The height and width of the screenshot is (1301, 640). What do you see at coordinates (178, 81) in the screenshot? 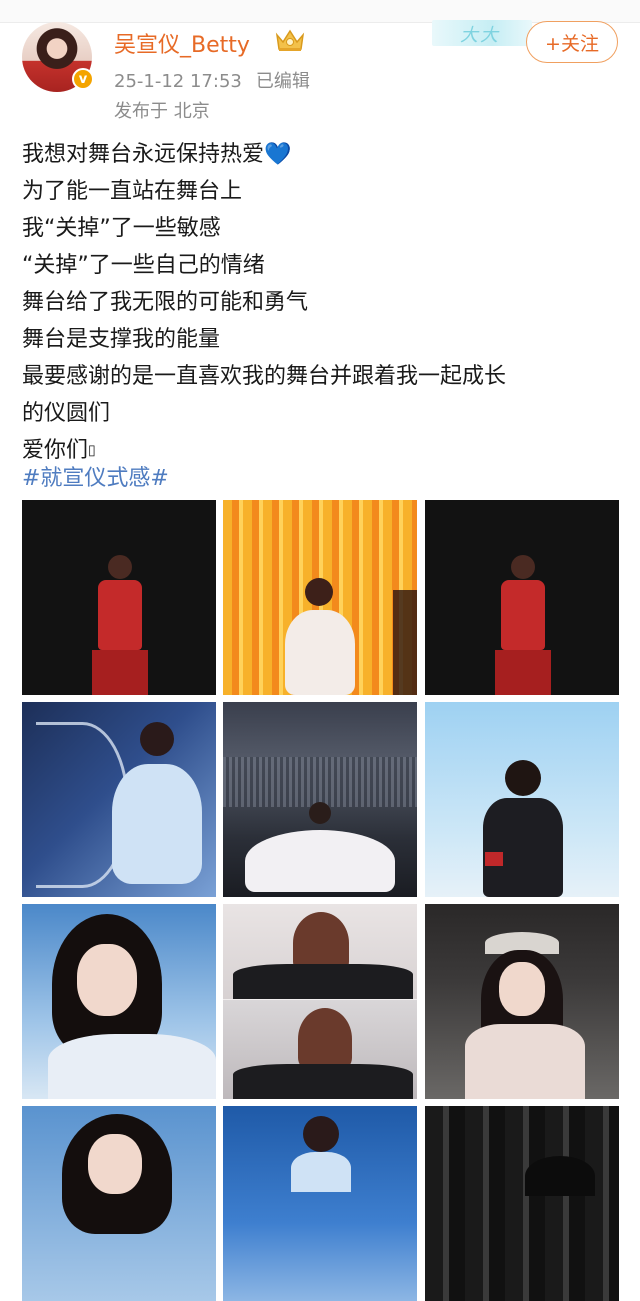
I see `post-timestamp: 25-1-12 17:53` at bounding box center [178, 81].